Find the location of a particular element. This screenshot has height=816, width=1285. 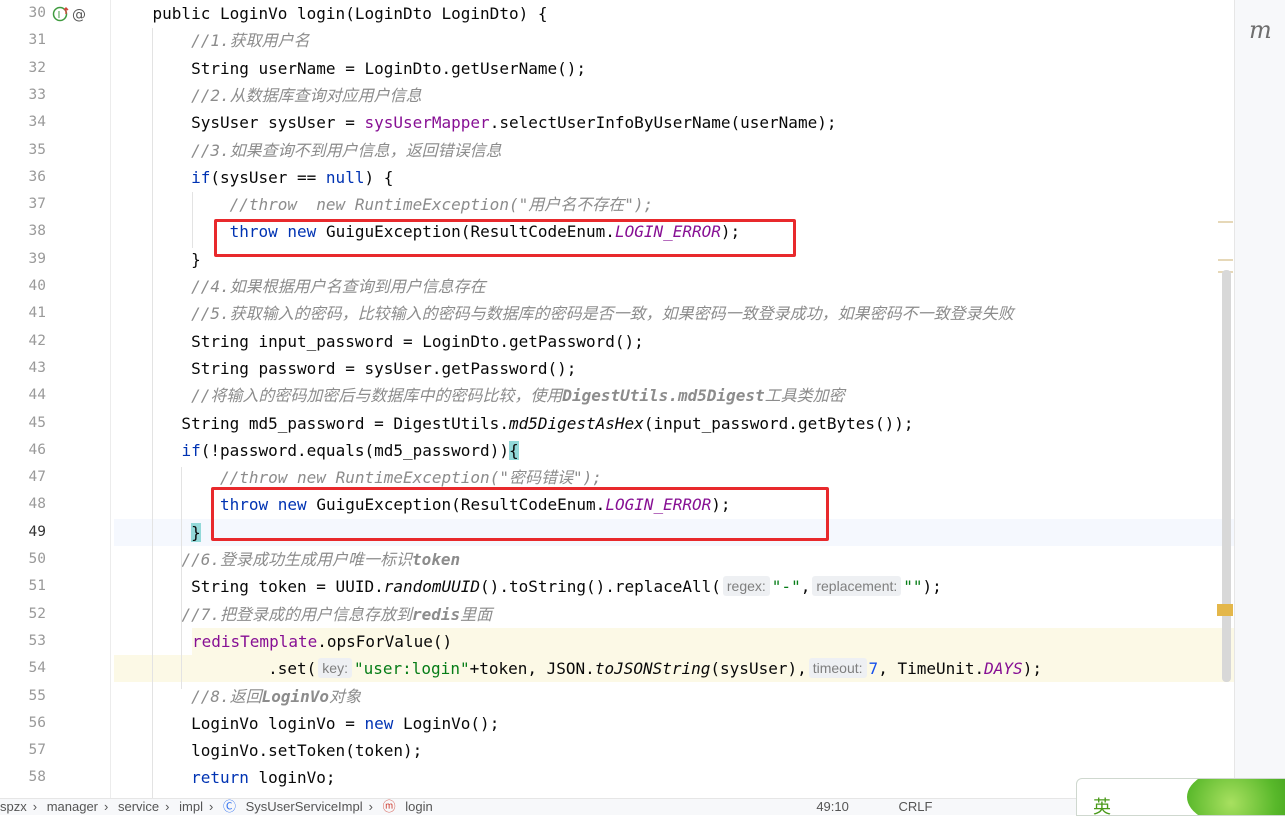

line-number: 34 is located at coordinates (23, 122).